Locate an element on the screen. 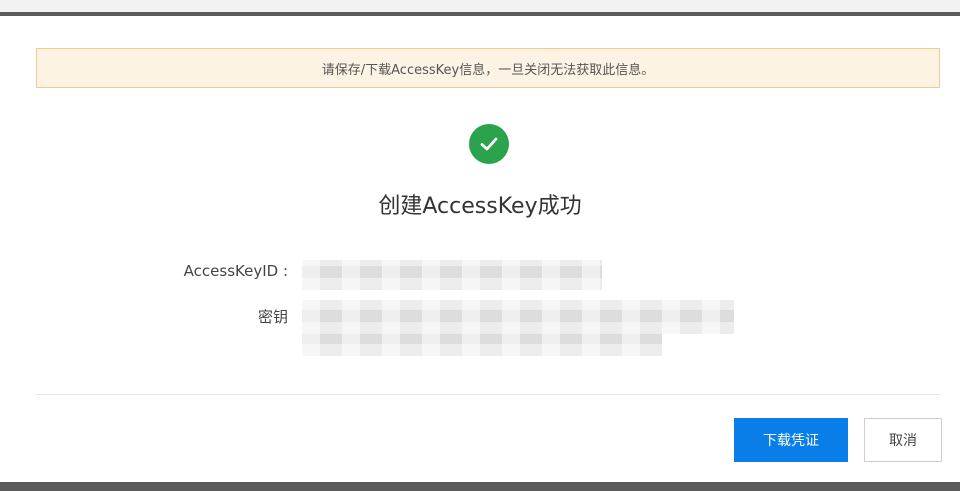 The width and height of the screenshot is (960, 491). result-title: 创建AccessKey成功 is located at coordinates (480, 206).